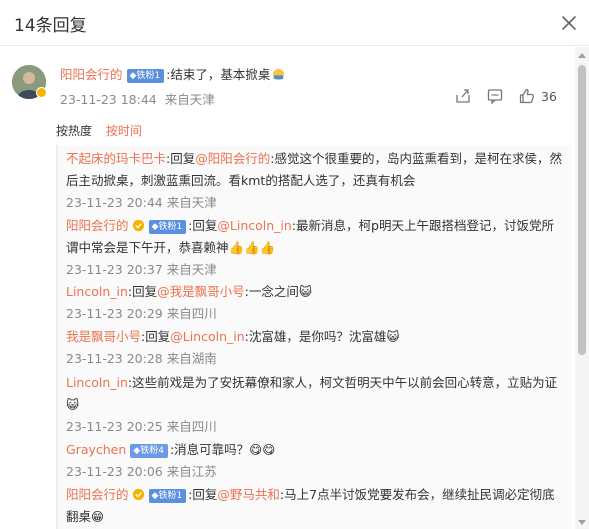  I want to click on sort-by-hot-button: 按热度, so click(74, 131).